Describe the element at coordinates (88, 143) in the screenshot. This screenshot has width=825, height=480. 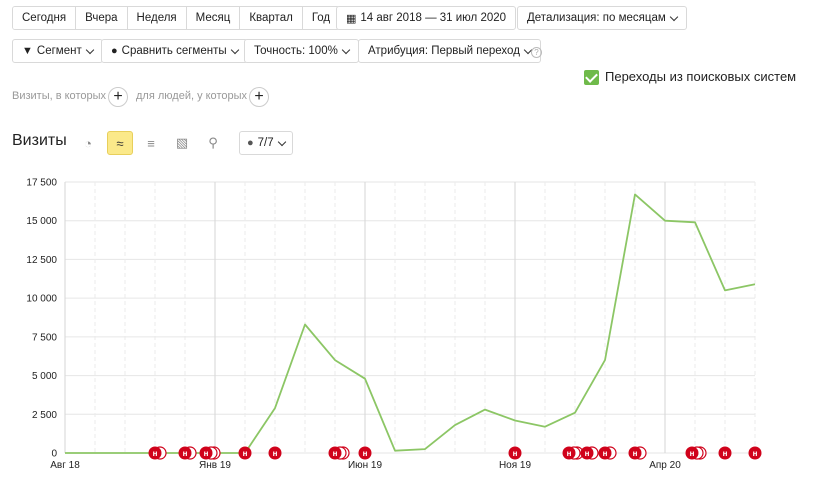
I see `pie-chart-icon: ◔` at that location.